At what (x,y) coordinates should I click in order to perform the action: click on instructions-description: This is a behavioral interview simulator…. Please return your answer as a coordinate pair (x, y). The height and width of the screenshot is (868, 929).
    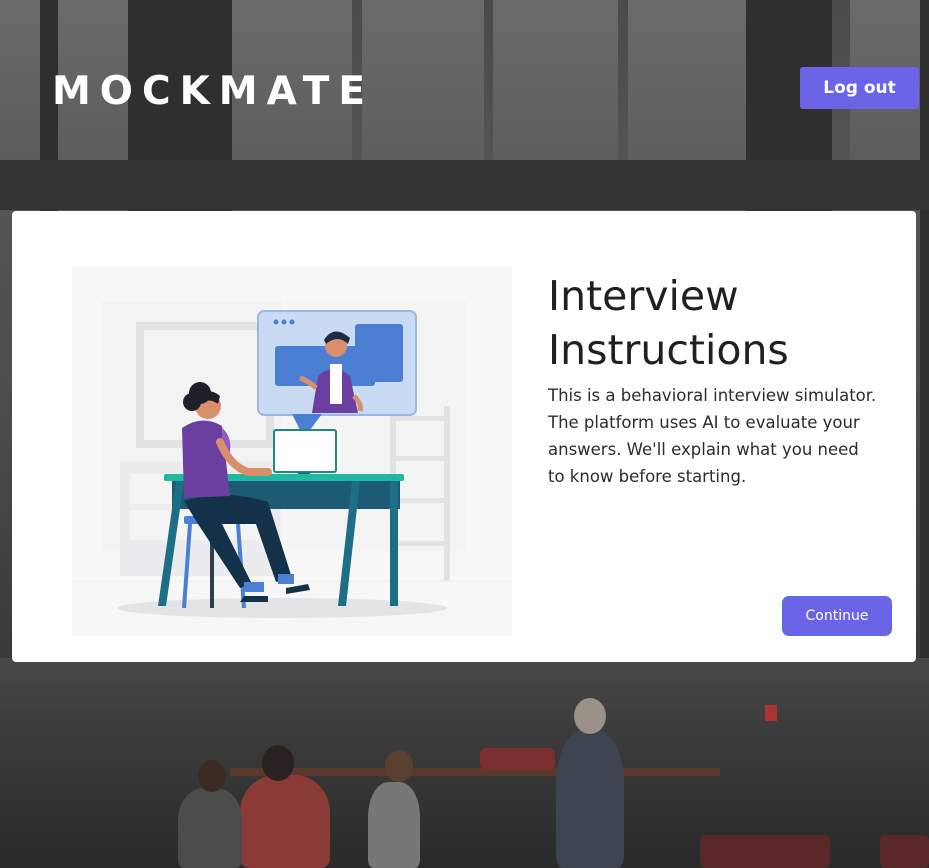
    Looking at the image, I should click on (712, 436).